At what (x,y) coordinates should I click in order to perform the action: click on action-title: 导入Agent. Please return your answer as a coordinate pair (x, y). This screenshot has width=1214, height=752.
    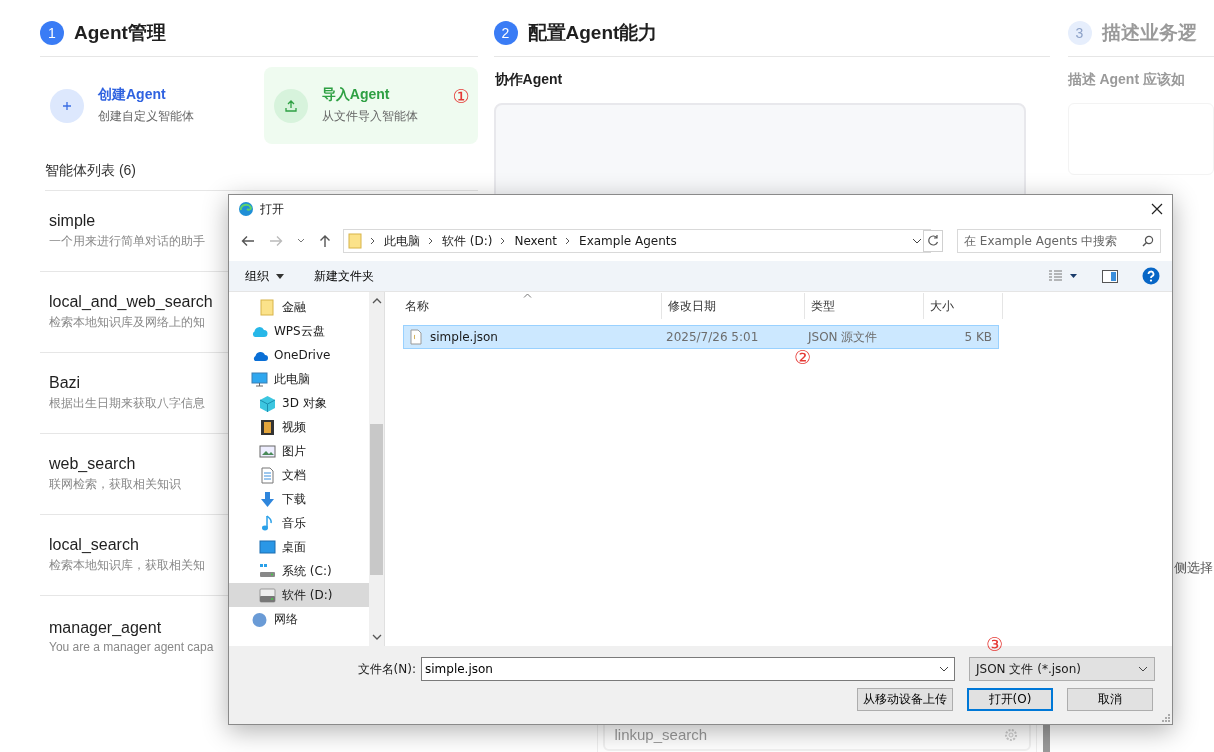
    Looking at the image, I should click on (356, 95).